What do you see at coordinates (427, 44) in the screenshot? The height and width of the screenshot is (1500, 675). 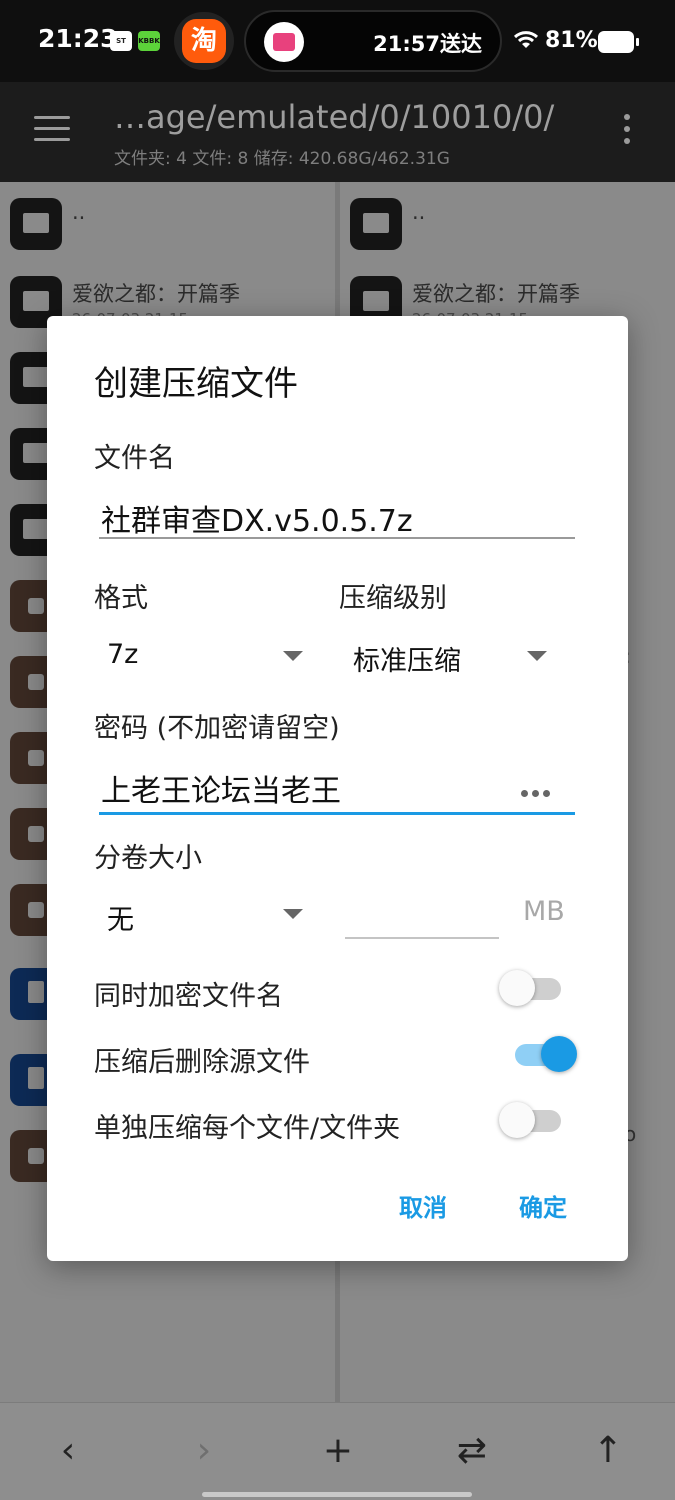 I see `delivery-time: 21:57送达` at bounding box center [427, 44].